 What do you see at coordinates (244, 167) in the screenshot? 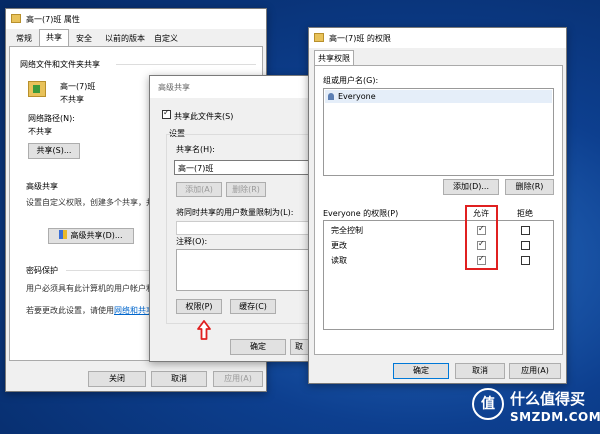
I see `share-name-input: 高一(7)班` at bounding box center [244, 167].